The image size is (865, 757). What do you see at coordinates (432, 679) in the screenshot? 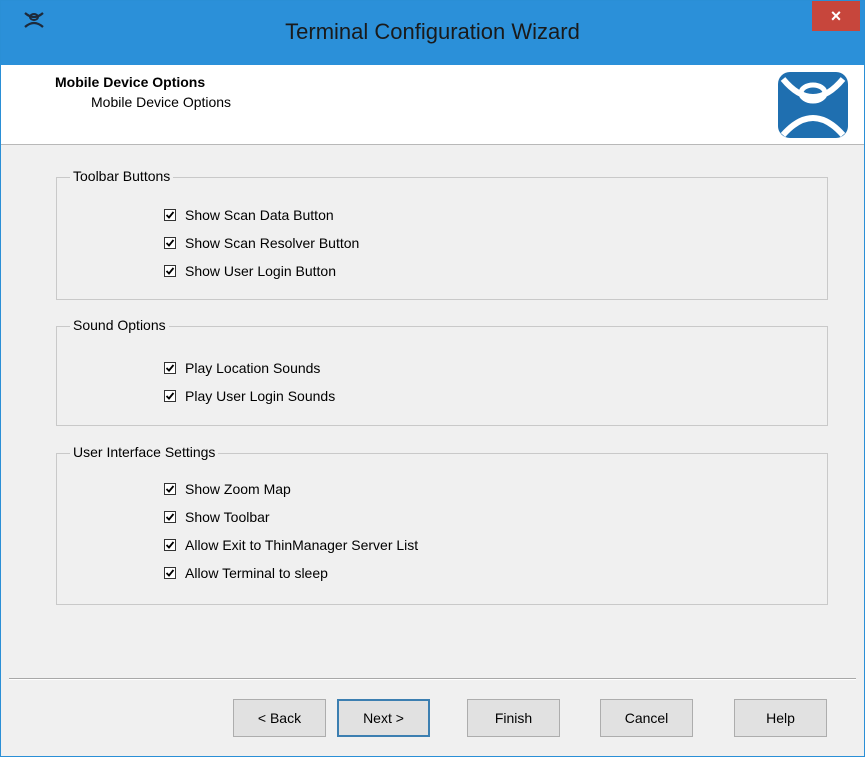
I see `footer-separator` at bounding box center [432, 679].